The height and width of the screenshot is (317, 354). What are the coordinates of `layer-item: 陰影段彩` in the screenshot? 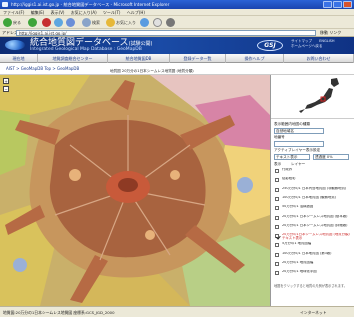 It's located at (314, 181).